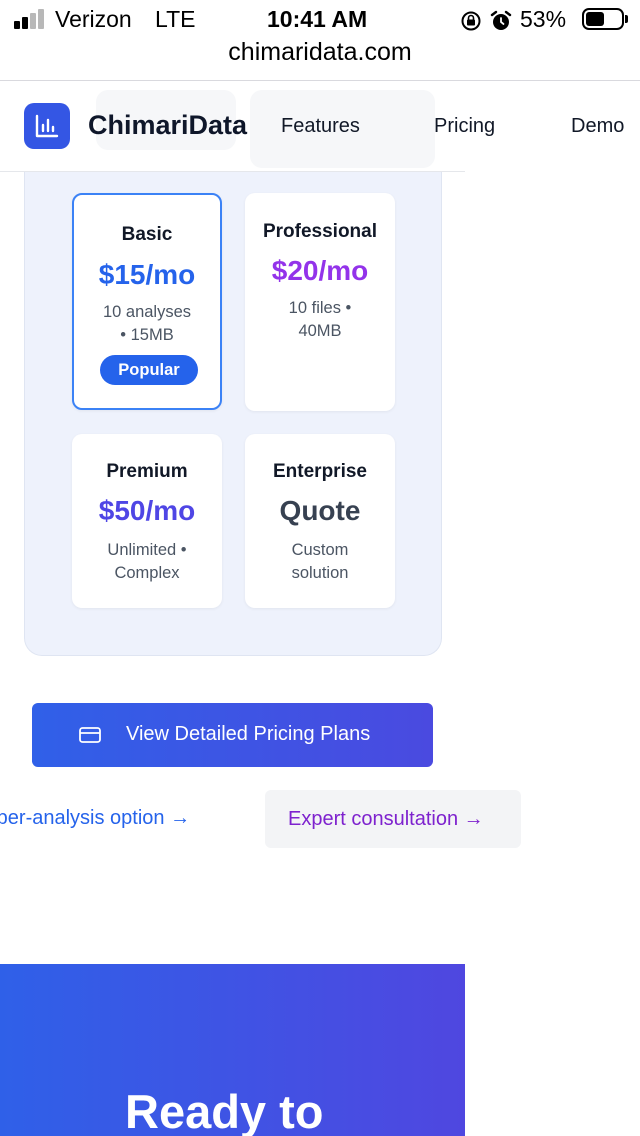 Image resolution: width=640 pixels, height=1136 pixels. Describe the element at coordinates (95, 818) in the screenshot. I see `pay-per-analysis-link: -per-analysis option →` at that location.